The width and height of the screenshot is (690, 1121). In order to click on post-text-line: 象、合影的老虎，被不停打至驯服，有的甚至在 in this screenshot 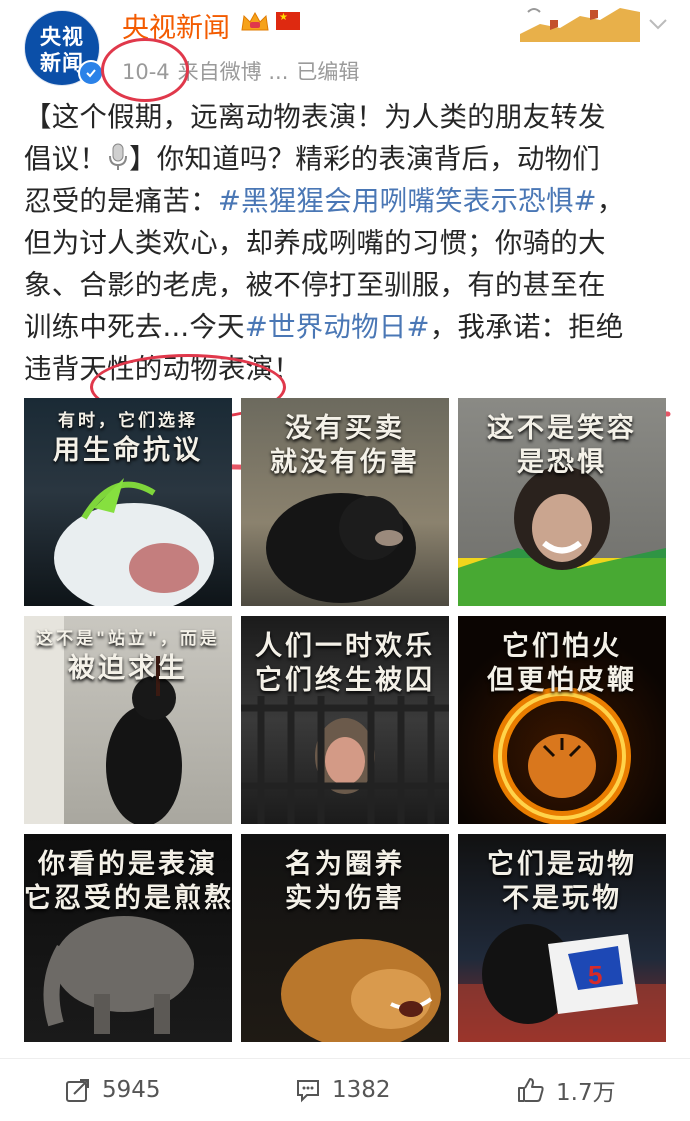, I will do `click(345, 285)`.